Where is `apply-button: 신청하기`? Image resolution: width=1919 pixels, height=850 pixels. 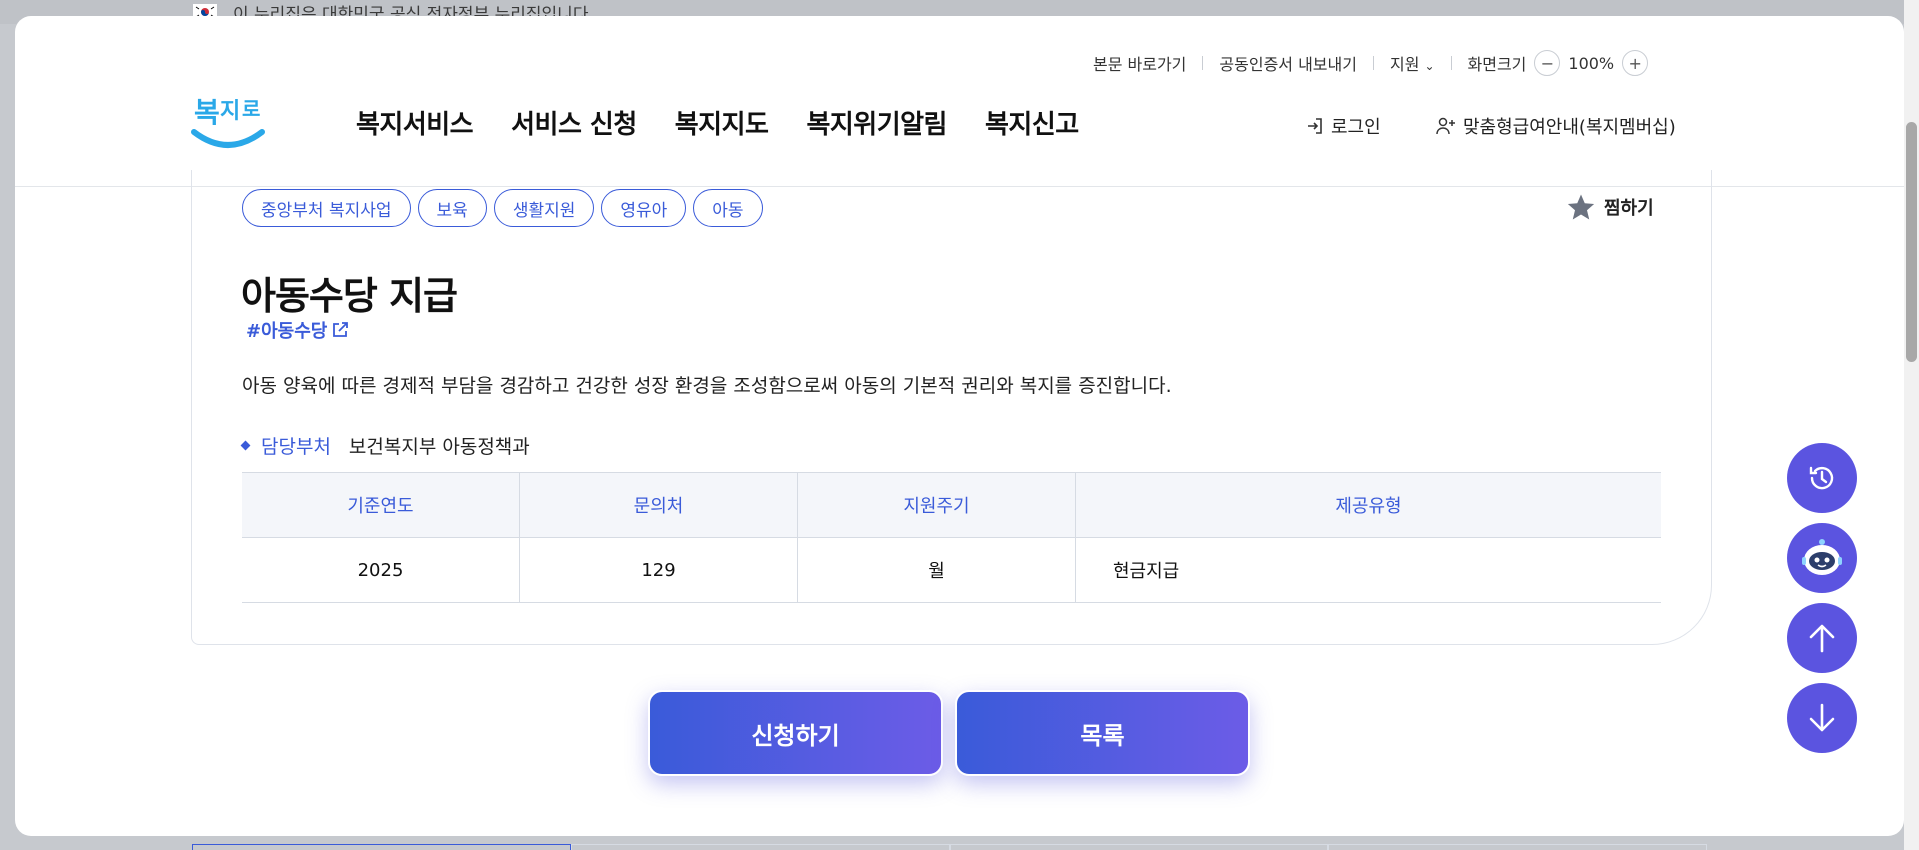 apply-button: 신청하기 is located at coordinates (795, 733).